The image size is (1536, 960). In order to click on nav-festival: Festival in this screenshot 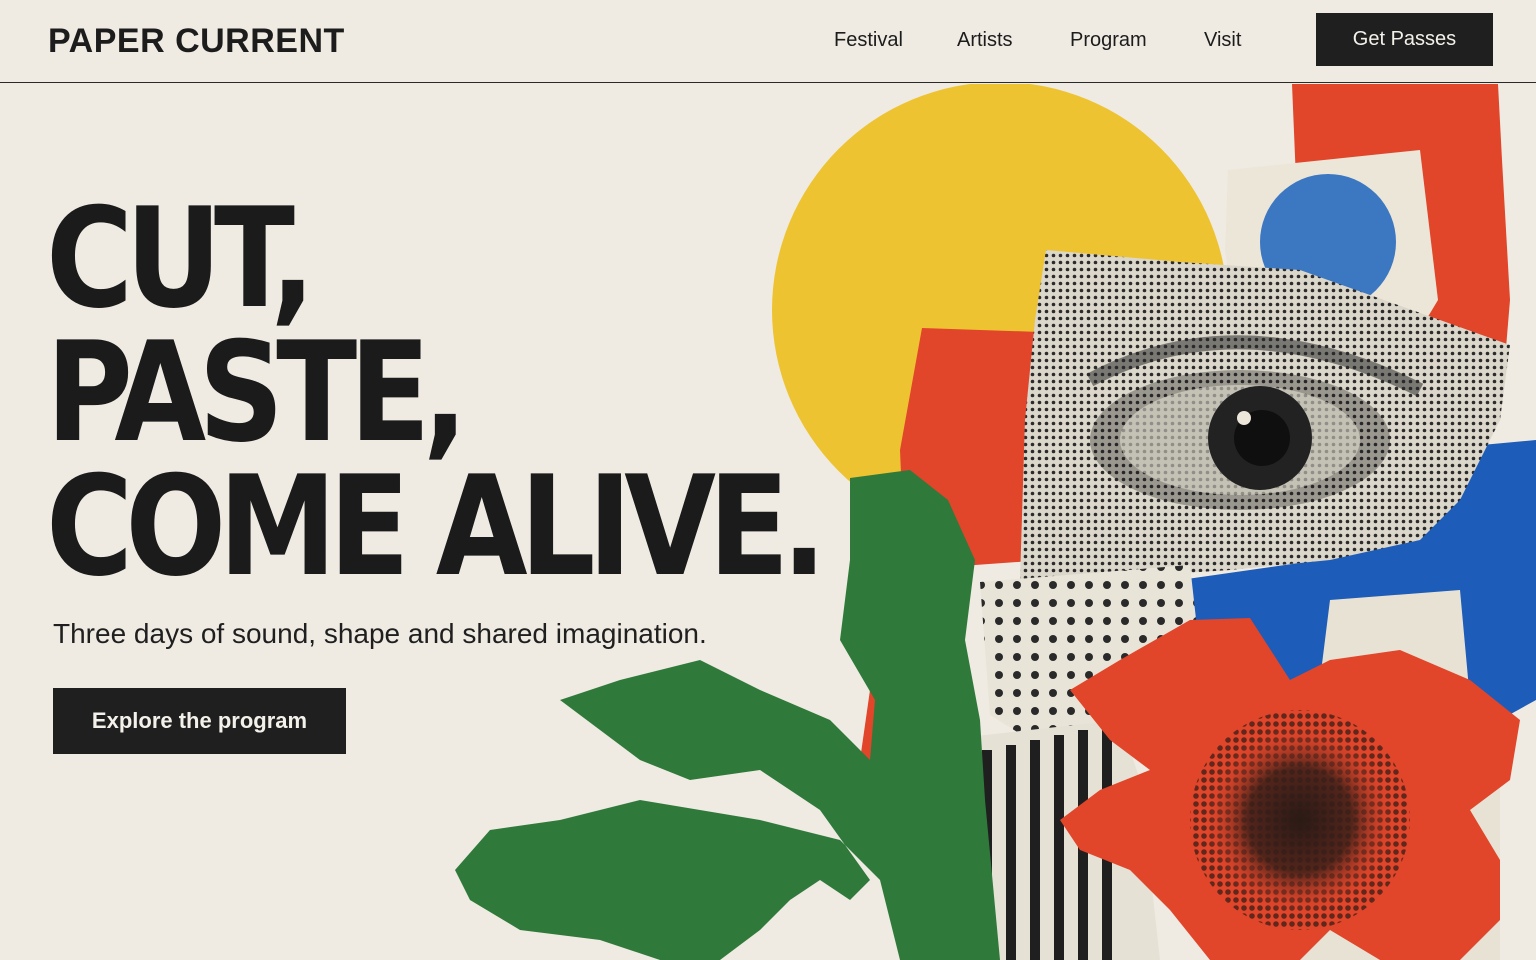, I will do `click(868, 40)`.